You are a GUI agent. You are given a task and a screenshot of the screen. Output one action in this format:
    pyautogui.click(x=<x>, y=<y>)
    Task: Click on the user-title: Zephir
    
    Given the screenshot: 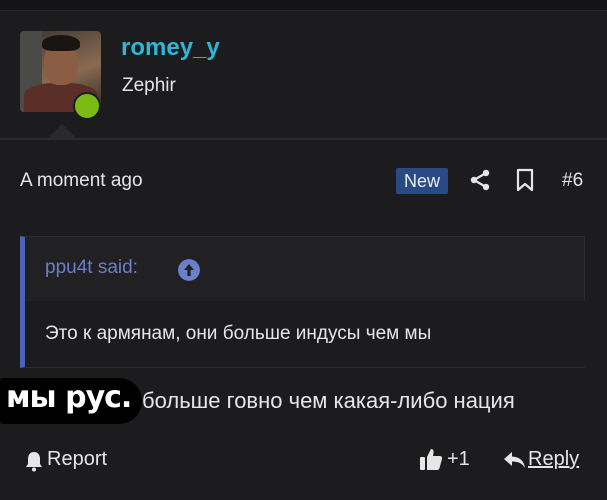 What is the action you would take?
    pyautogui.click(x=149, y=85)
    